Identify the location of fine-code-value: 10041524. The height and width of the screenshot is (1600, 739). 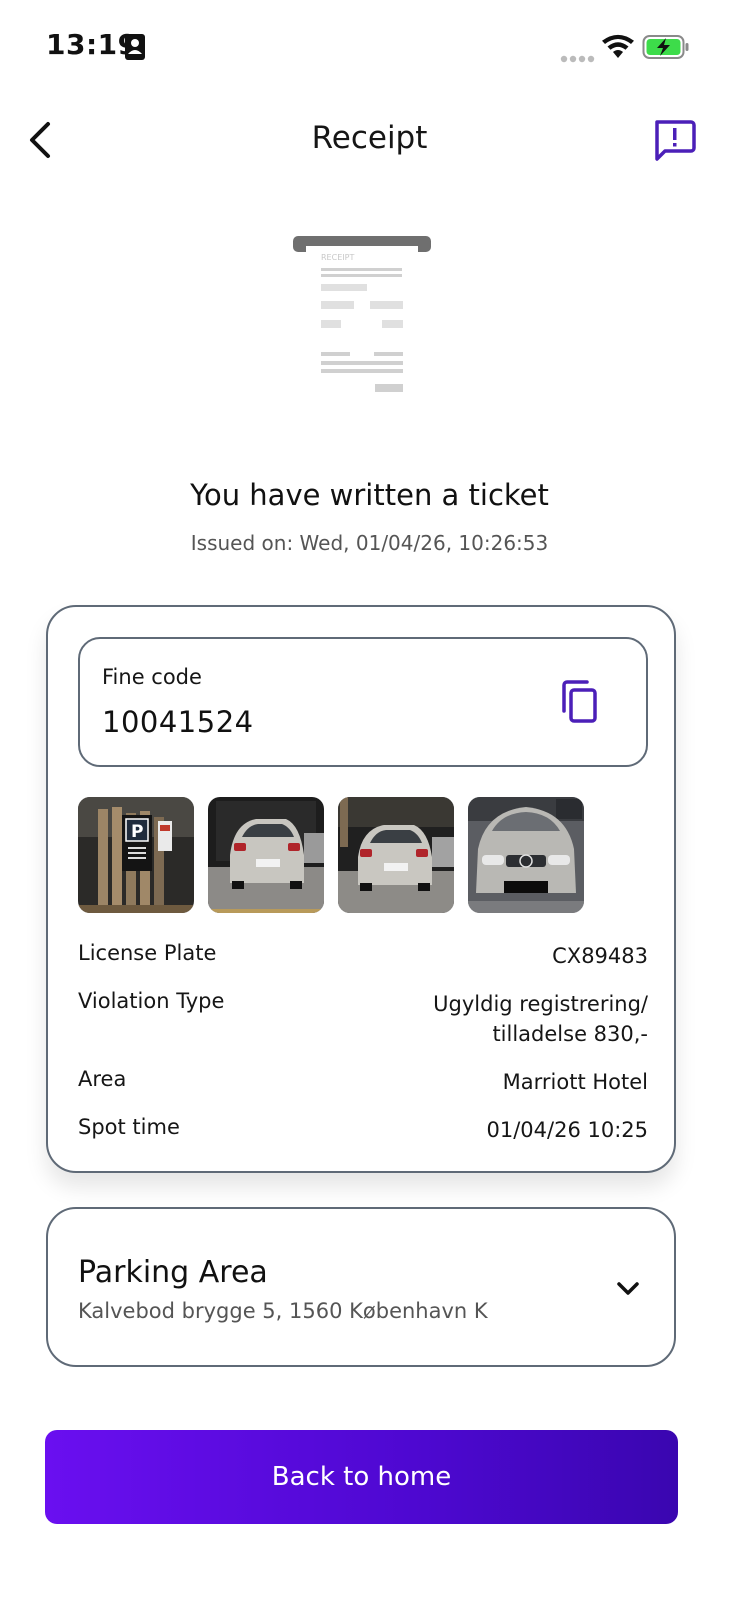
(178, 722).